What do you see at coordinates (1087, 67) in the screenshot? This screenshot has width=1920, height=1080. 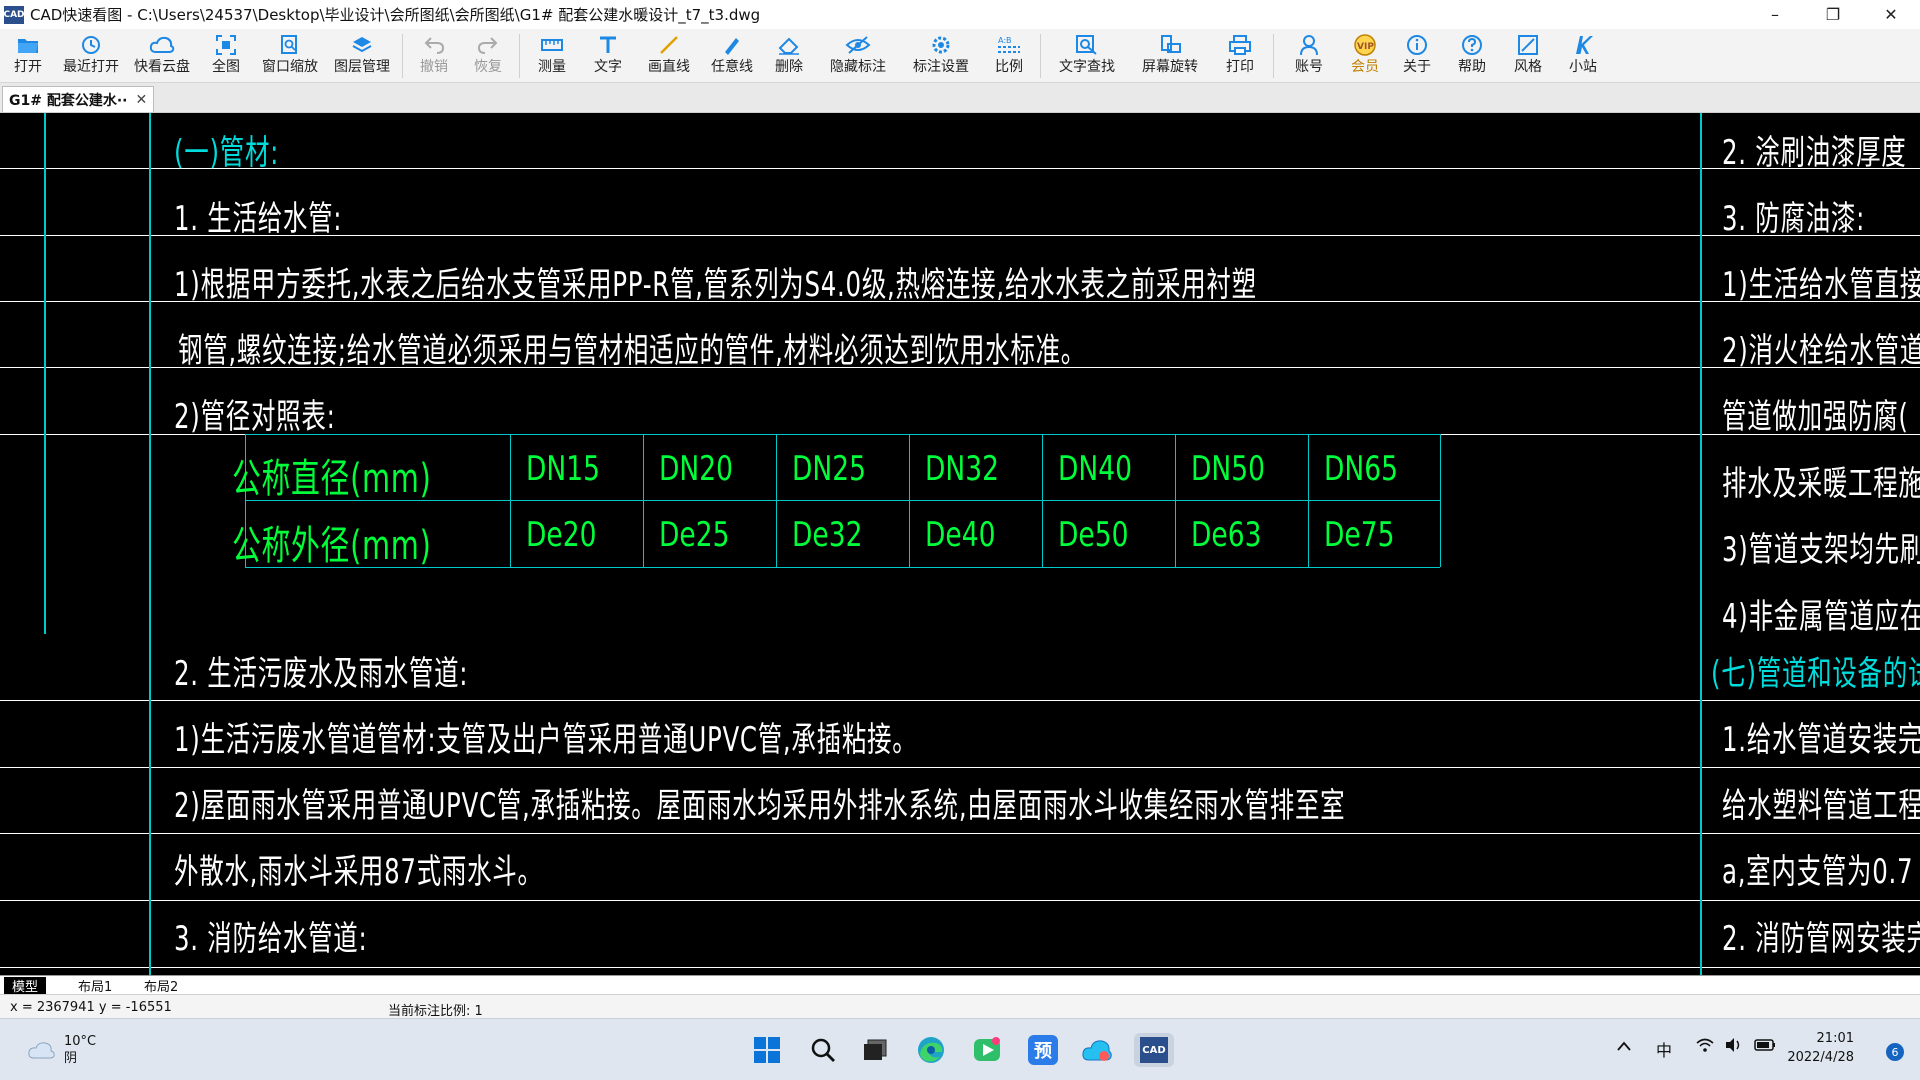 I see `toolbar-label: 文字查找` at bounding box center [1087, 67].